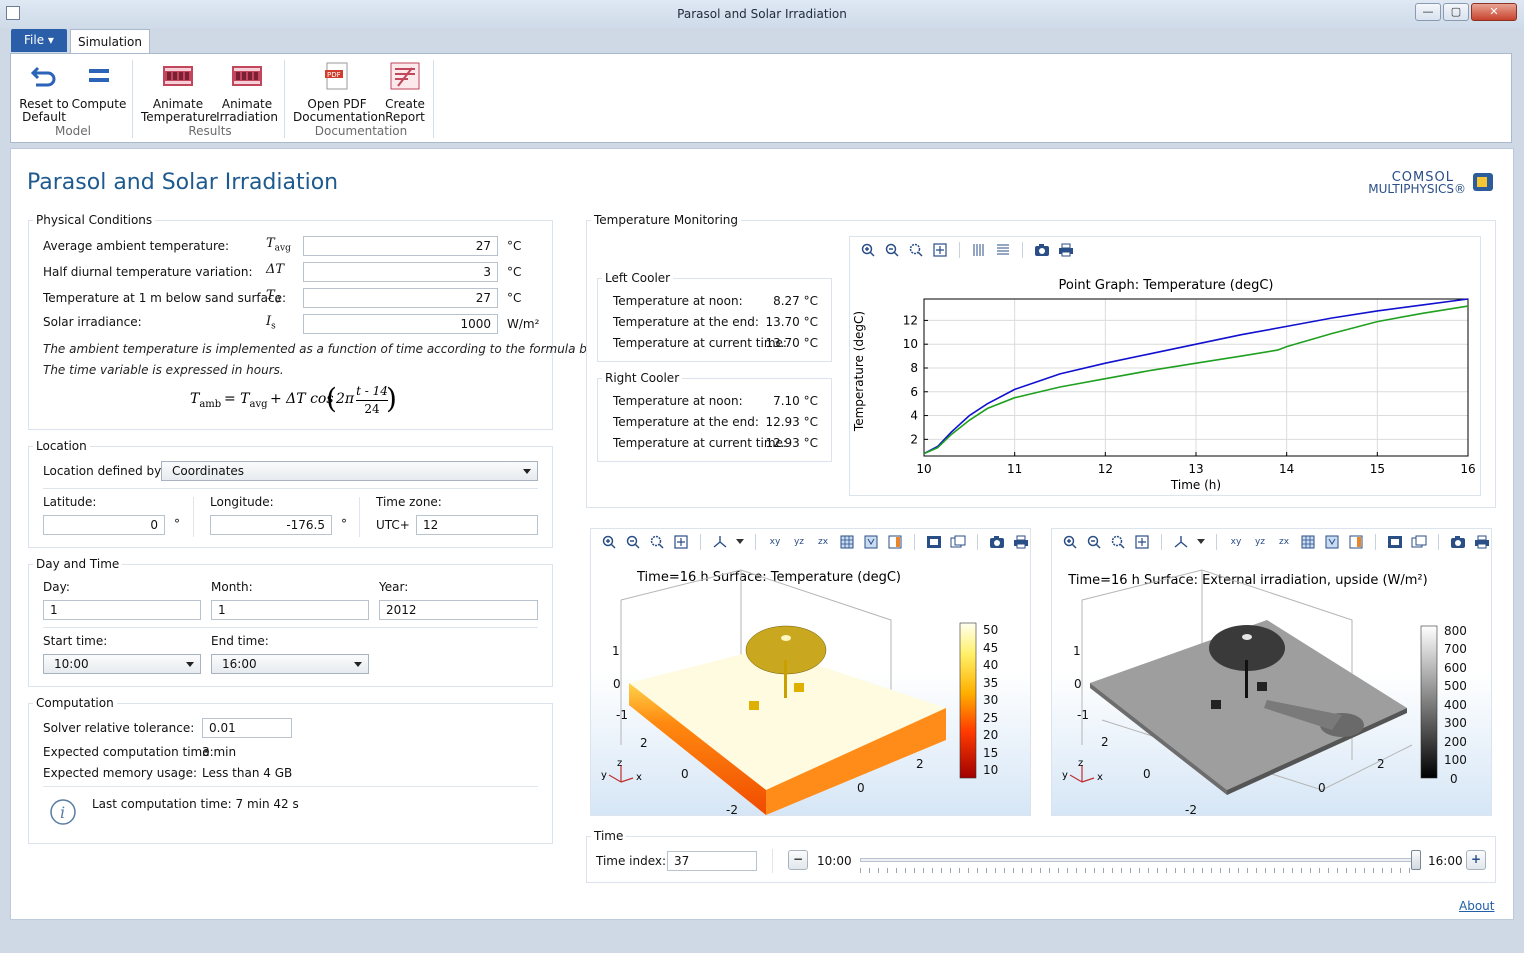  What do you see at coordinates (477, 525) in the screenshot?
I see `timezone-input: 12` at bounding box center [477, 525].